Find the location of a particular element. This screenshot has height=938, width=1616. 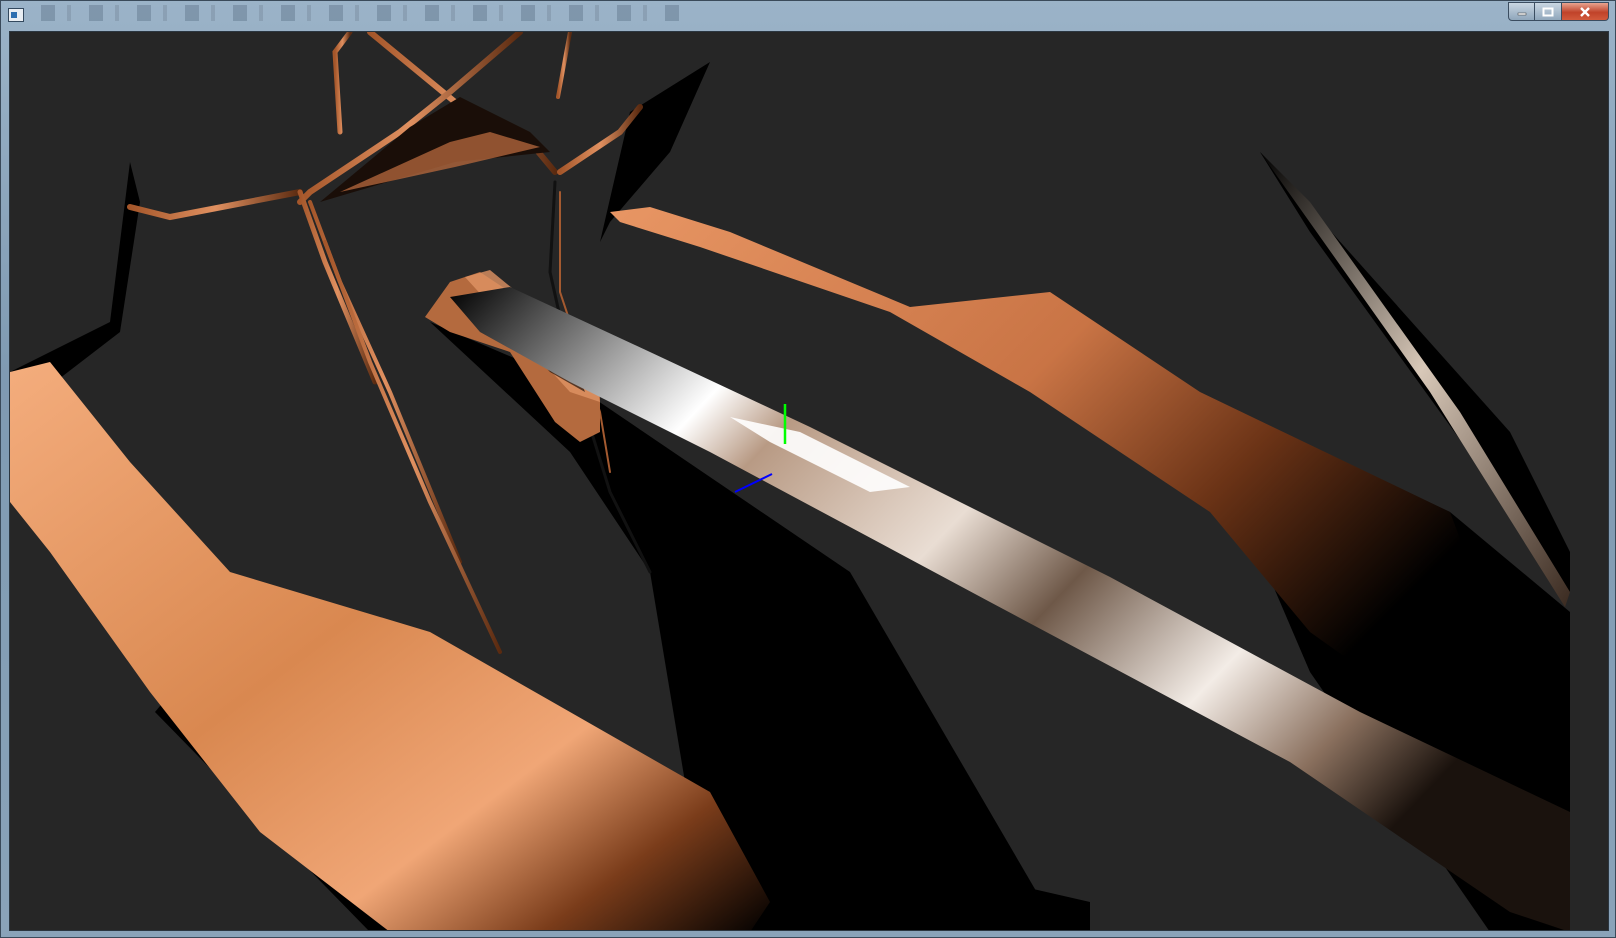

minimize-icon is located at coordinates (1521, 13).